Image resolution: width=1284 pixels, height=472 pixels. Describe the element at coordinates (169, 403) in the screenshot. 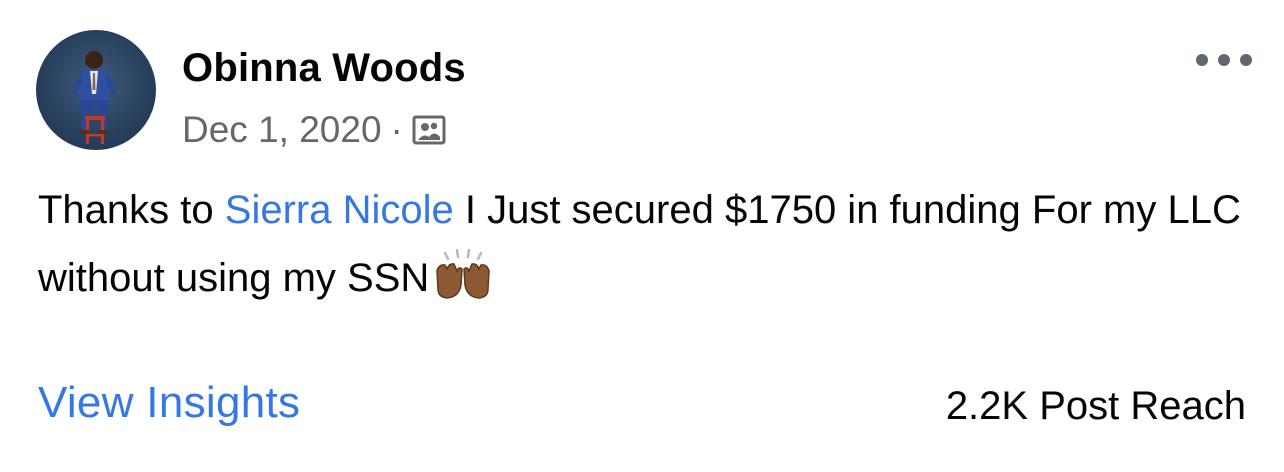

I see `view-insights-link: View Insights` at that location.